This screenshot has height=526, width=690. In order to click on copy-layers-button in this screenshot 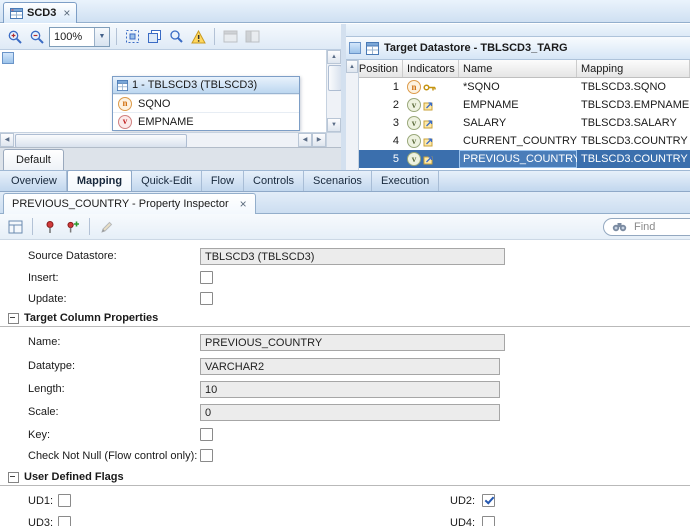, I will do `click(154, 36)`.